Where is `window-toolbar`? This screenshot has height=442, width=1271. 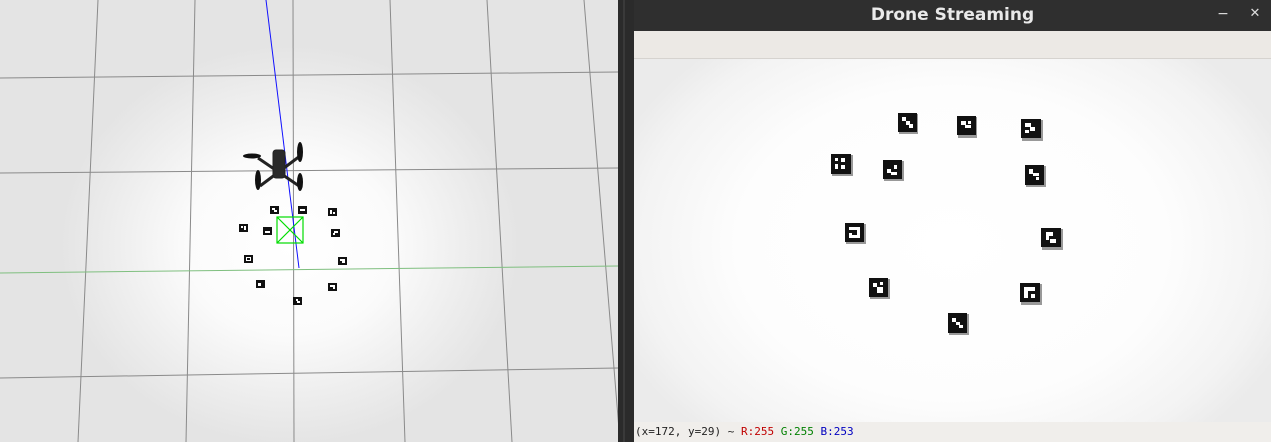
window-toolbar is located at coordinates (952, 45).